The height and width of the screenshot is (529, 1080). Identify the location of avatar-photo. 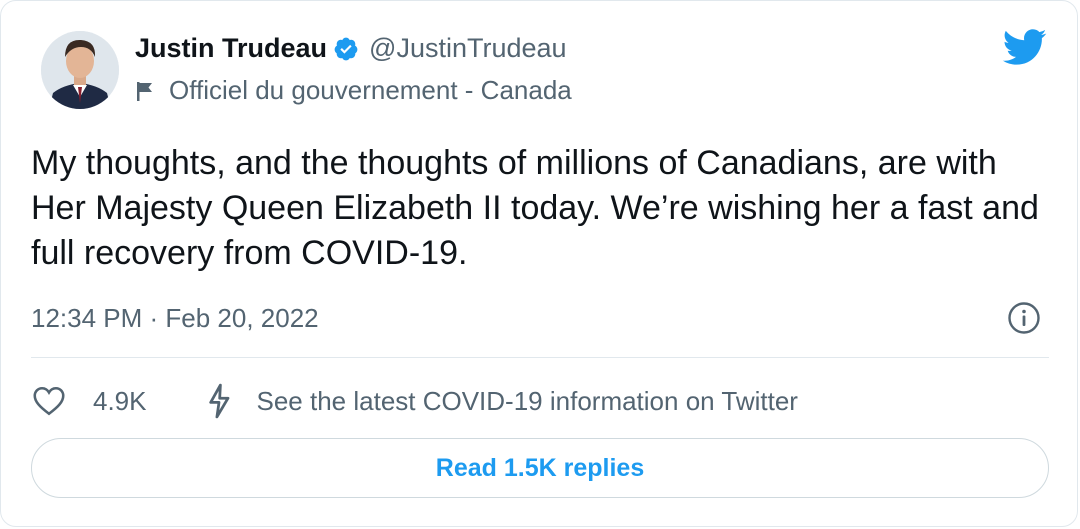
(80, 70).